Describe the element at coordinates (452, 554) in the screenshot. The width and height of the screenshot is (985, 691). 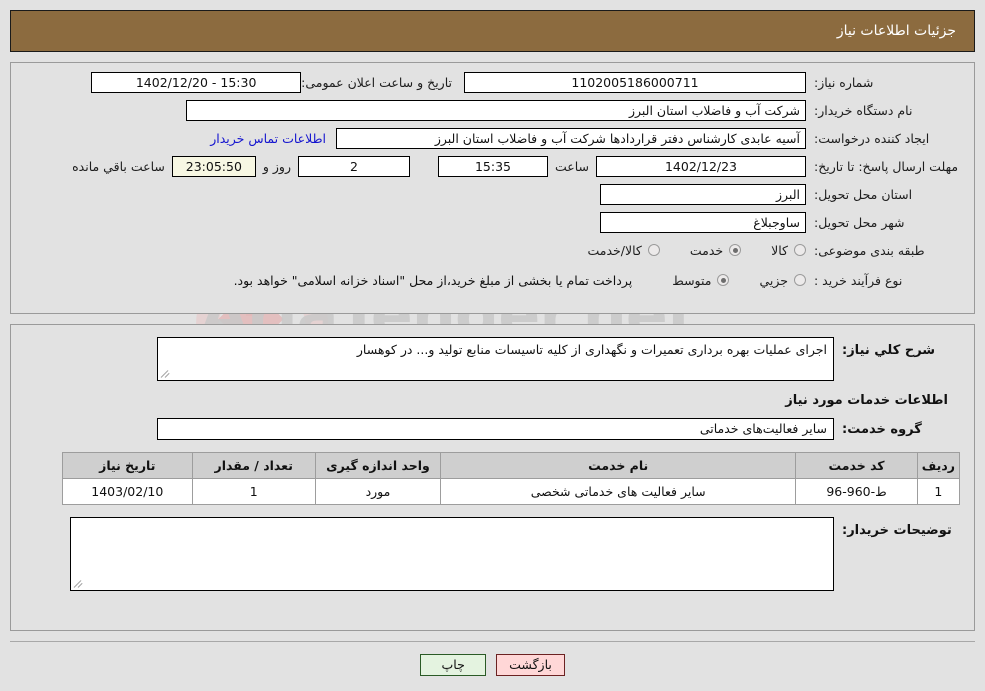
I see `buyer-notes-textarea` at that location.